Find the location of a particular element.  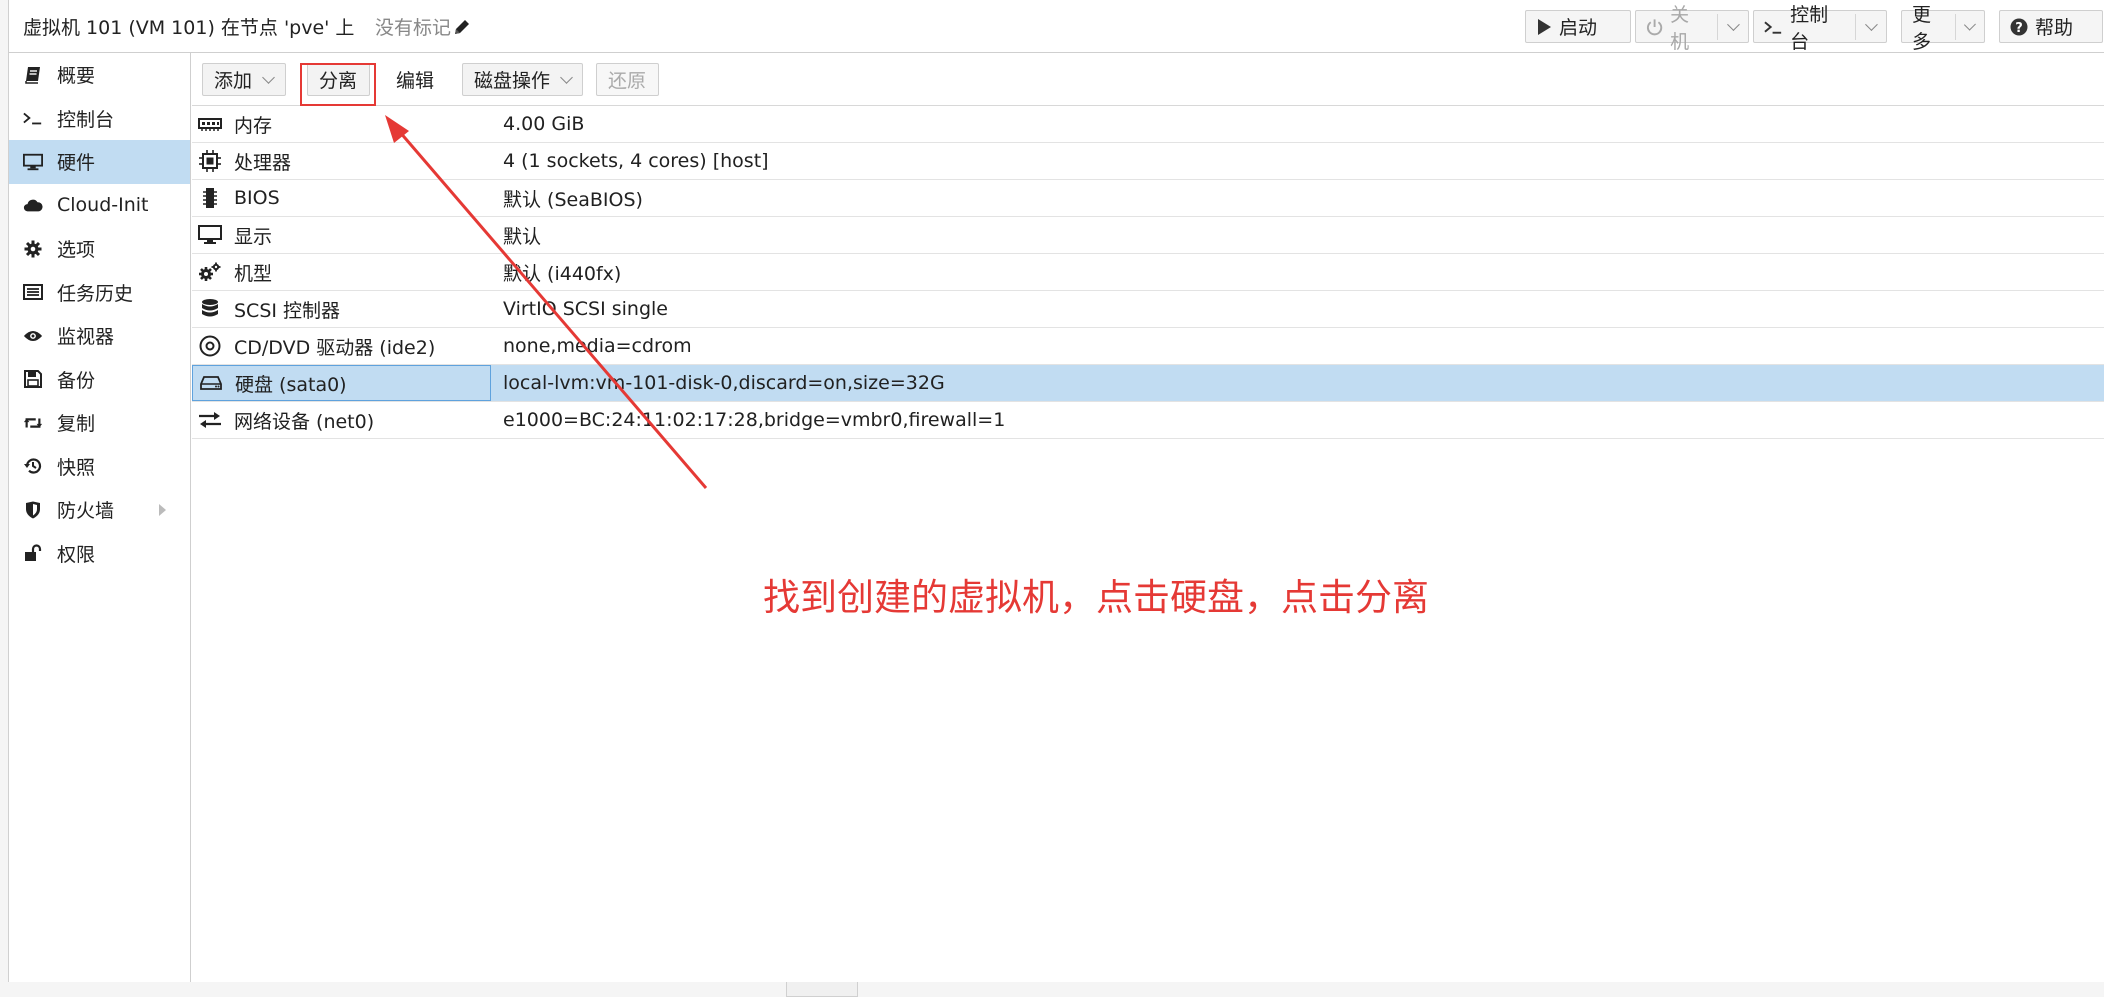

disc-icon is located at coordinates (210, 346).